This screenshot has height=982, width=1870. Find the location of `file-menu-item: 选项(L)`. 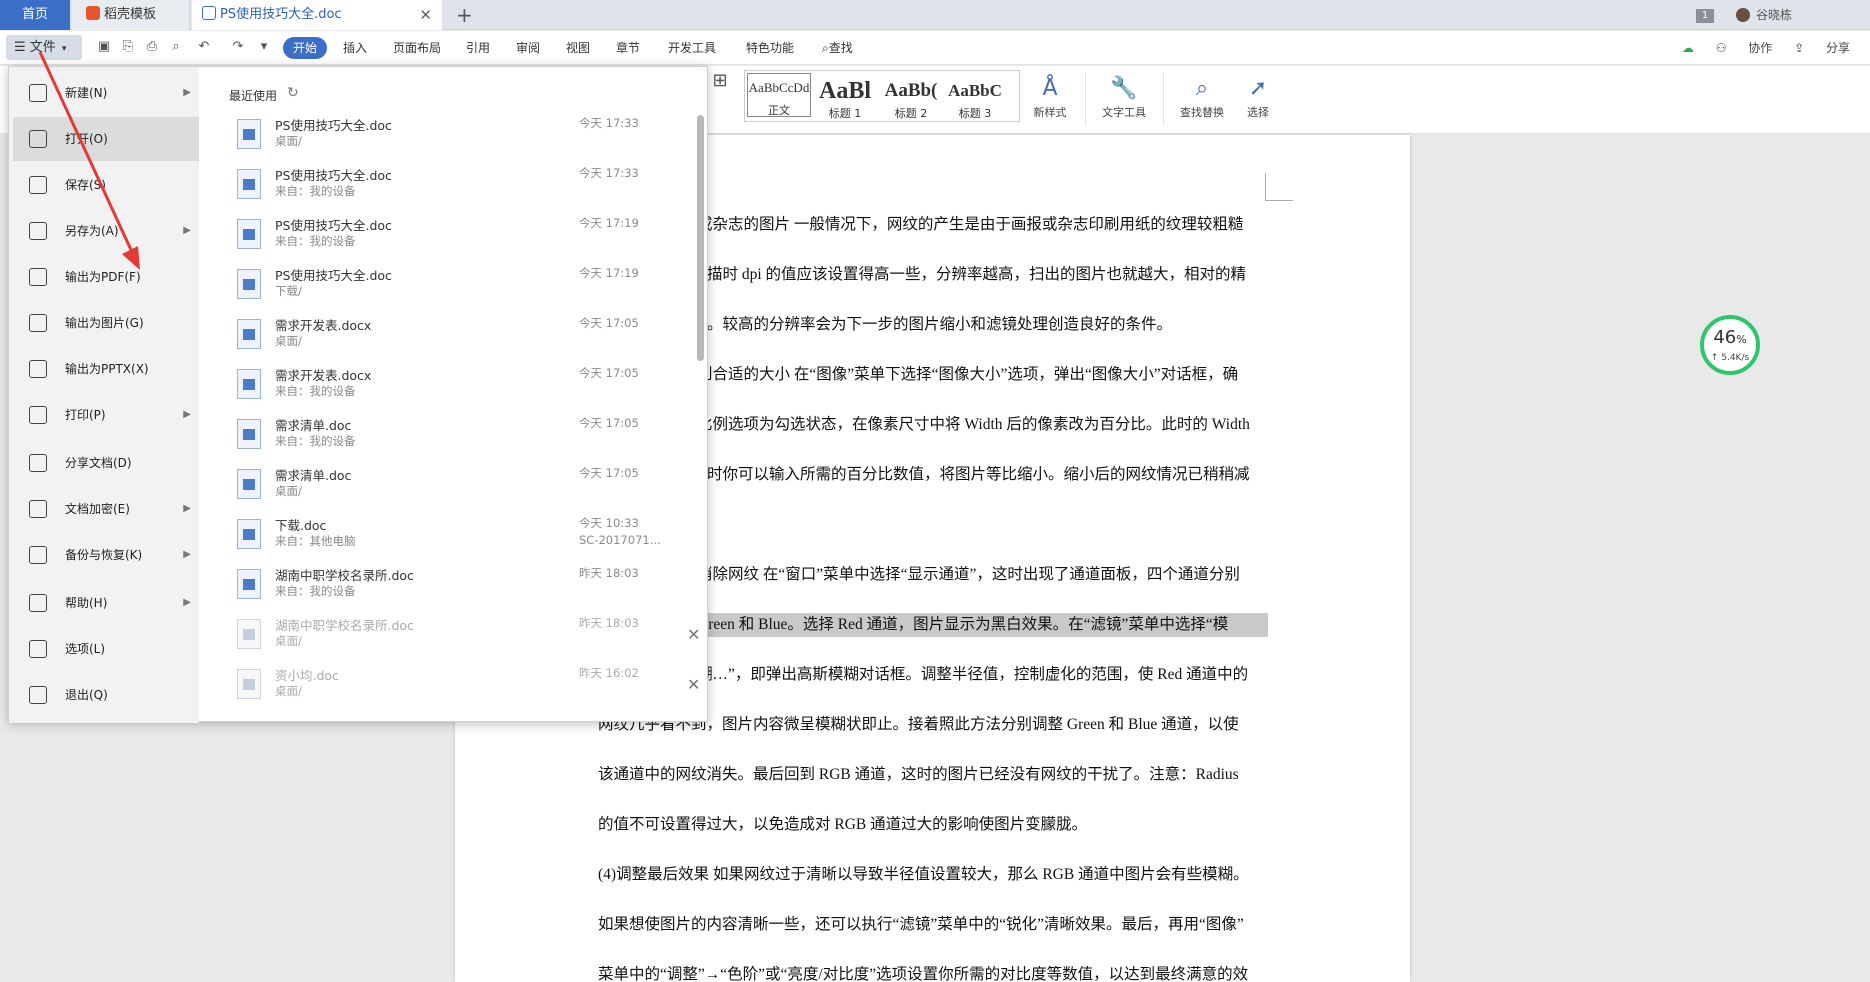

file-menu-item: 选项(L) is located at coordinates (106, 649).